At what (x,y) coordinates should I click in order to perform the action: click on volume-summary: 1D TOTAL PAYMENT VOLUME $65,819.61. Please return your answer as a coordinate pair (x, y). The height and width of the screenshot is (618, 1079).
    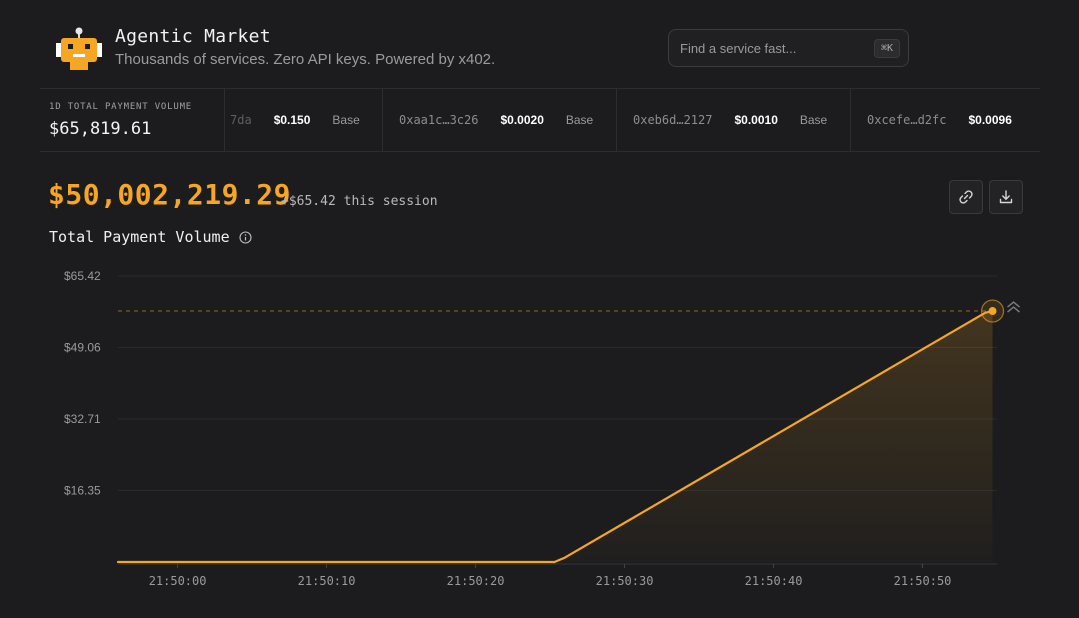
    Looking at the image, I should click on (132, 120).